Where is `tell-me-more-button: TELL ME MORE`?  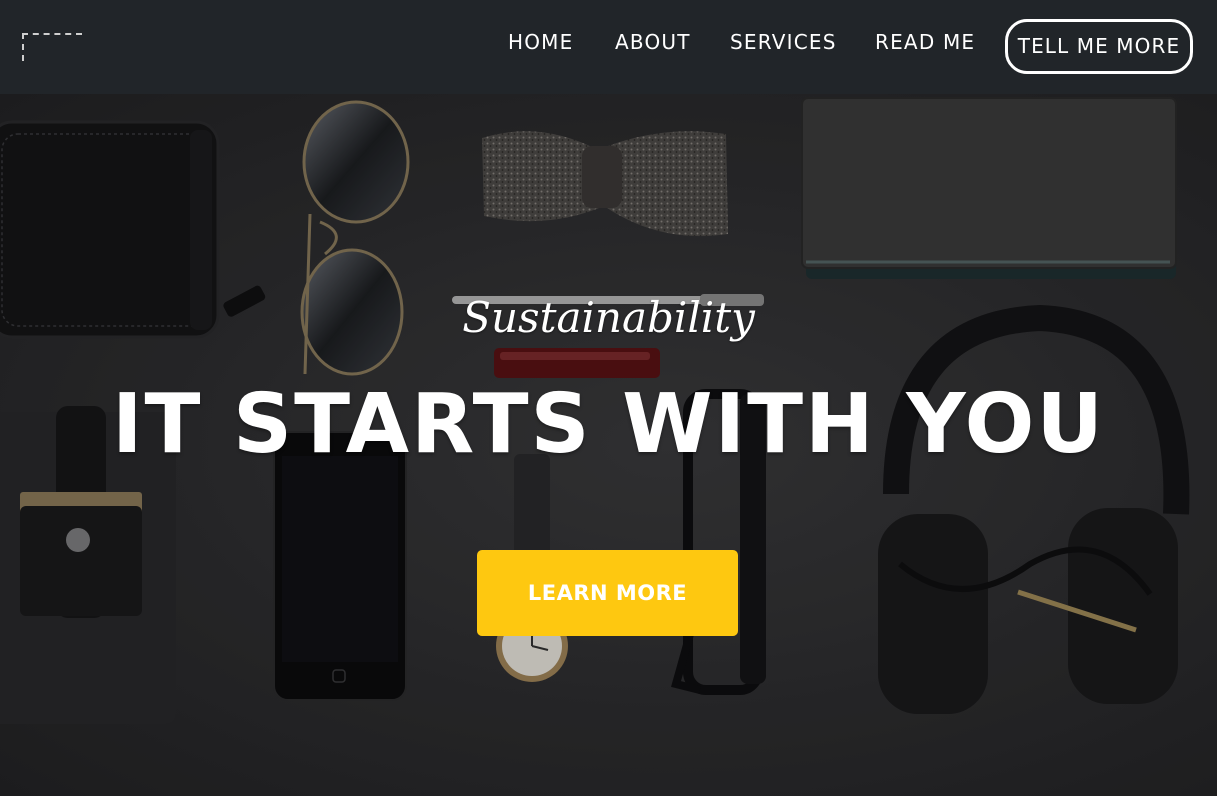 tell-me-more-button: TELL ME MORE is located at coordinates (1099, 46).